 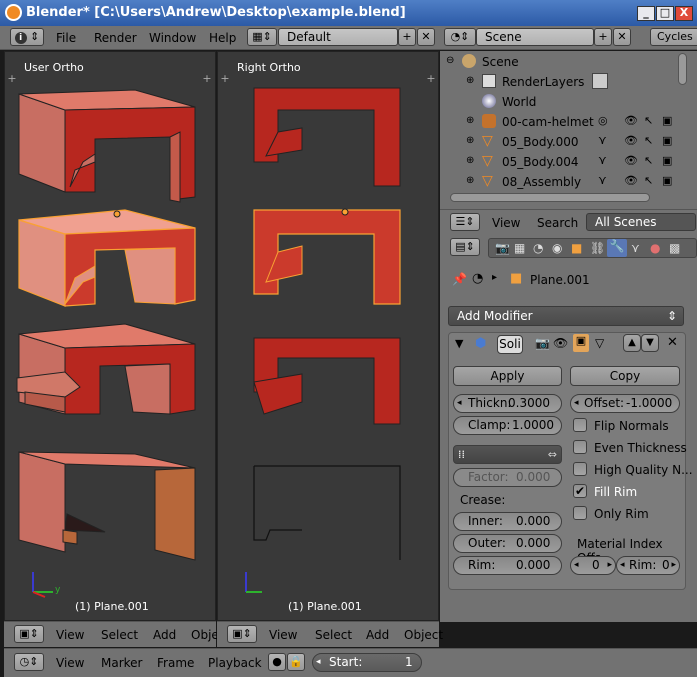 I want to click on add-screen-button: +, so click(x=407, y=37).